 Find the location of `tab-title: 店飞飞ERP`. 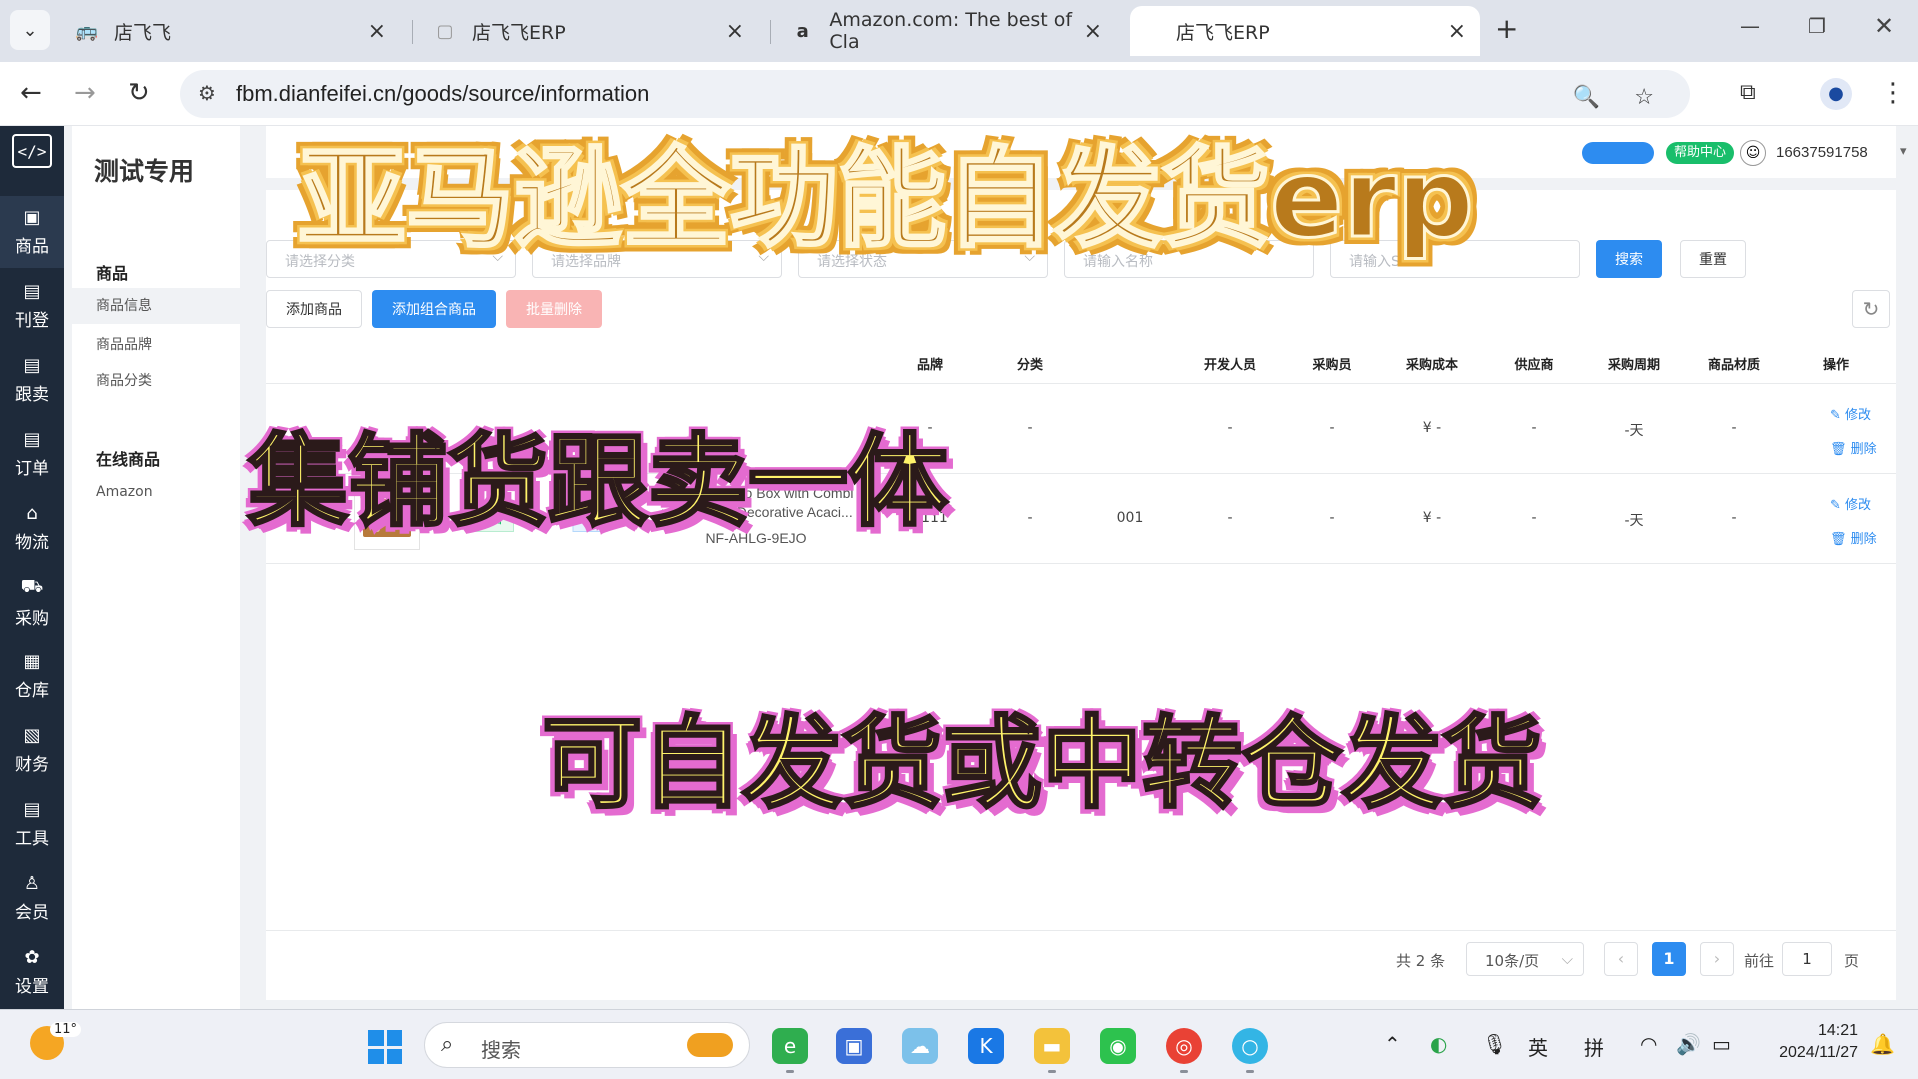

tab-title: 店飞飞ERP is located at coordinates (1223, 32).